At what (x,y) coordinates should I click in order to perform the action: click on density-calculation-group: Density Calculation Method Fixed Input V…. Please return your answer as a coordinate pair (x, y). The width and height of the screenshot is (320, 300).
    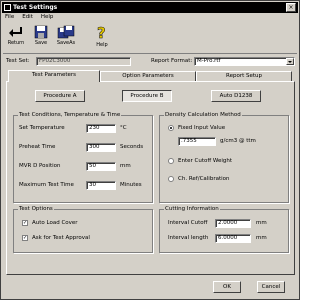
    Looking at the image, I should click on (224, 157).